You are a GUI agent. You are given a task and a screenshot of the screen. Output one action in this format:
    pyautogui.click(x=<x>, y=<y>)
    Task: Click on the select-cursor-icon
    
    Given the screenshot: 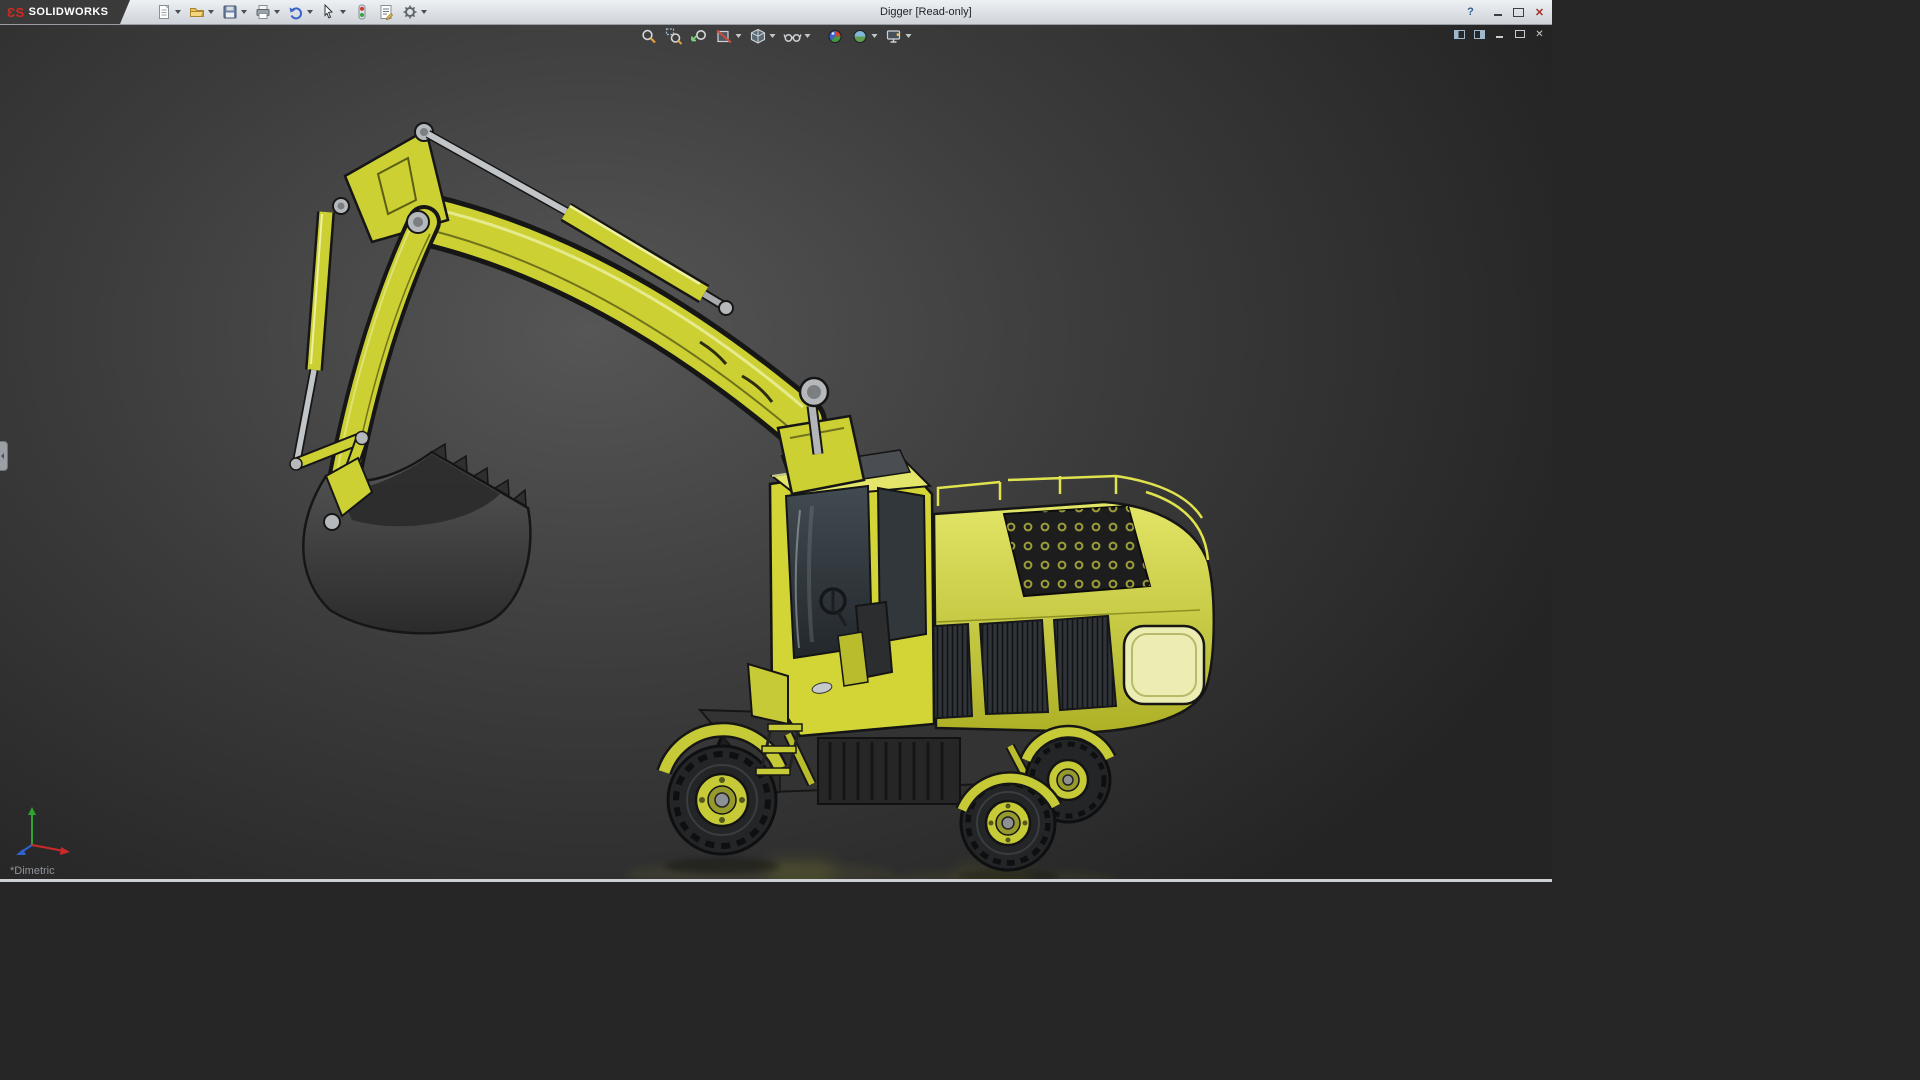 What is the action you would take?
    pyautogui.click(x=329, y=11)
    